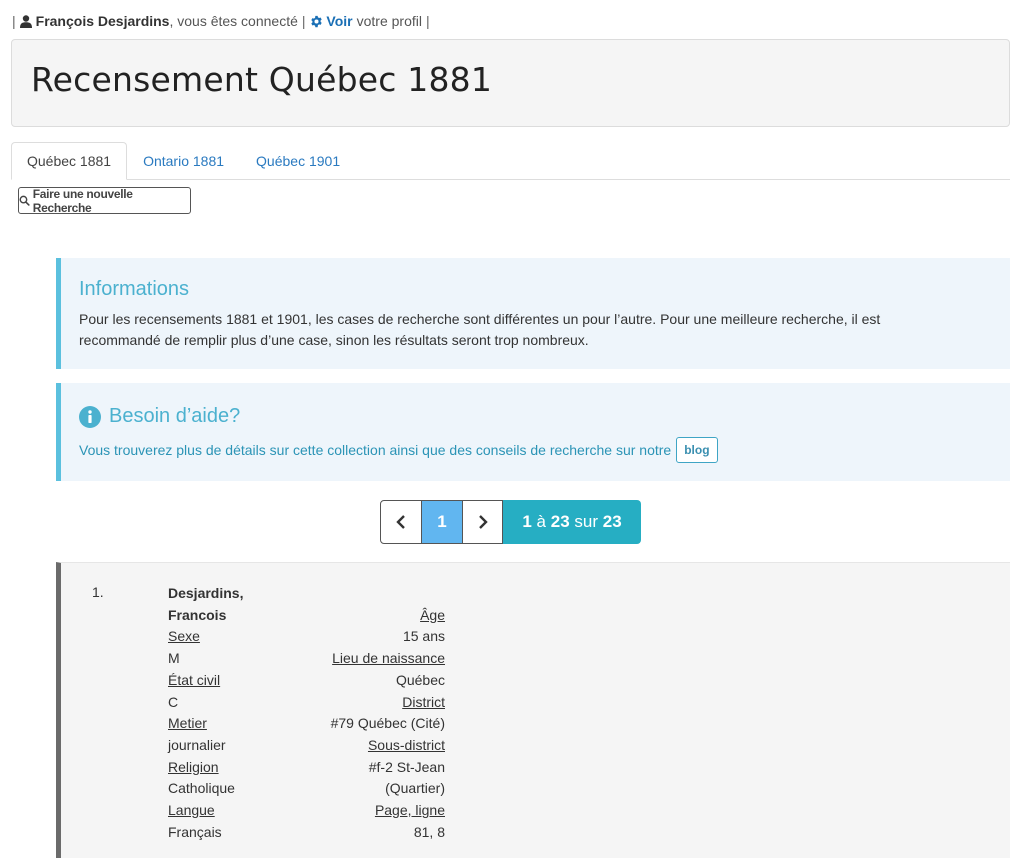 Image resolution: width=1023 pixels, height=867 pixels. What do you see at coordinates (432, 614) in the screenshot?
I see `age-label: Âge` at bounding box center [432, 614].